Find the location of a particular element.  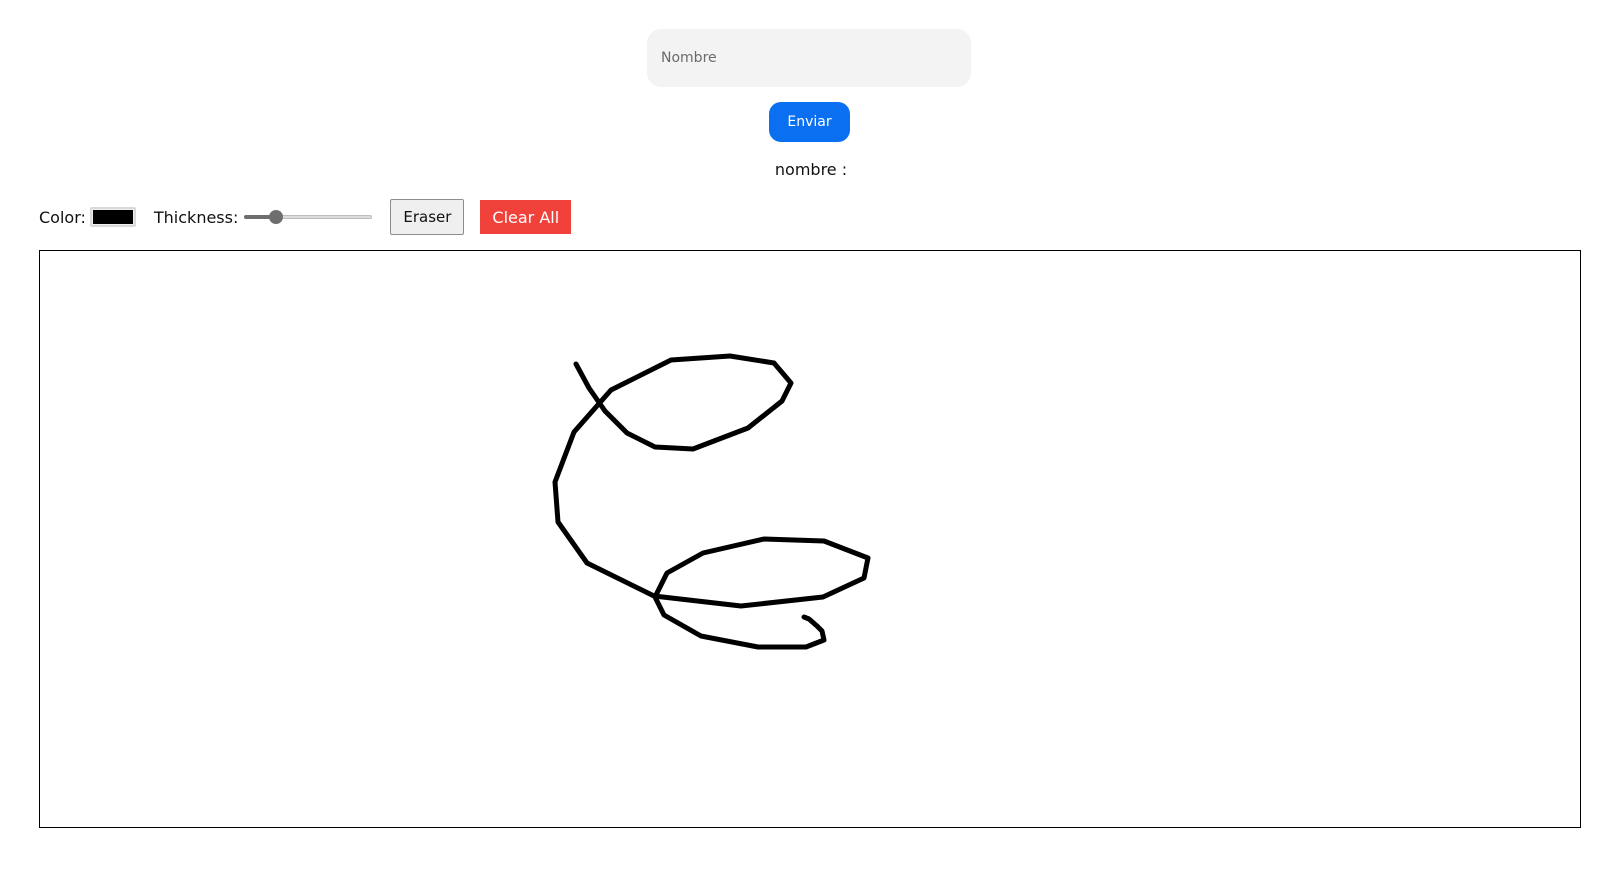

name-output-text: nombre : is located at coordinates (811, 169).